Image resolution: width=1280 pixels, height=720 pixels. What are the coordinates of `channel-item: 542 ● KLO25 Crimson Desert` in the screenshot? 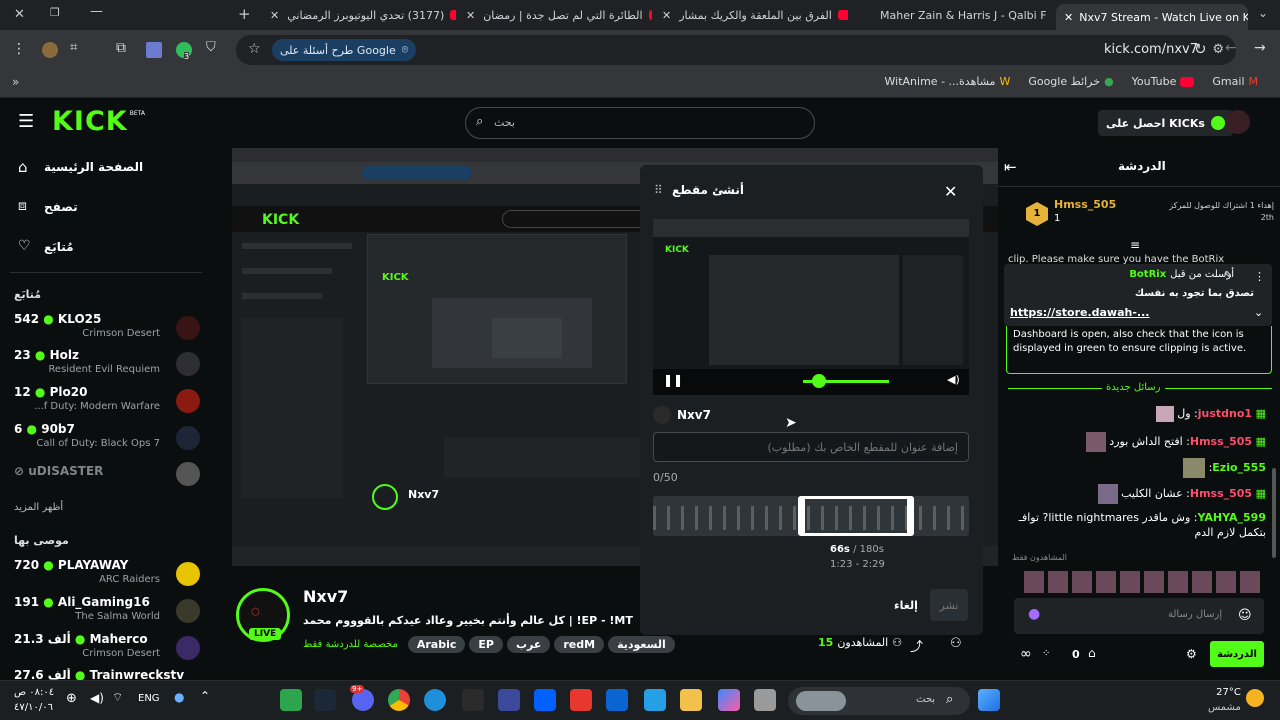 It's located at (109, 329).